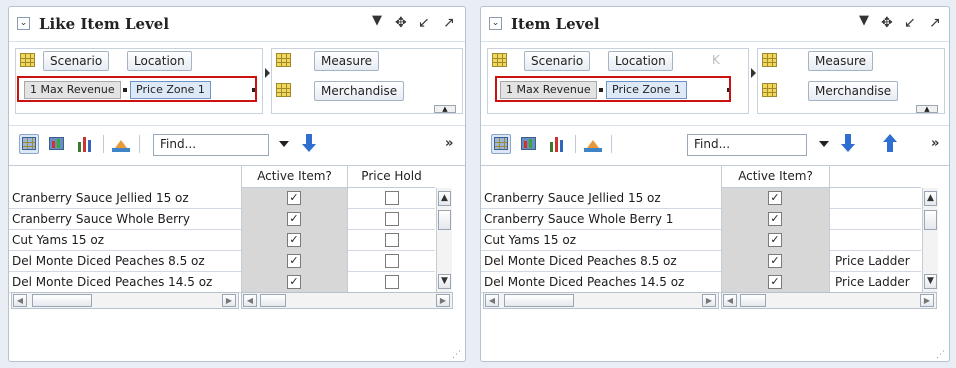  I want to click on column-header-active-item: Active Item?, so click(775, 177).